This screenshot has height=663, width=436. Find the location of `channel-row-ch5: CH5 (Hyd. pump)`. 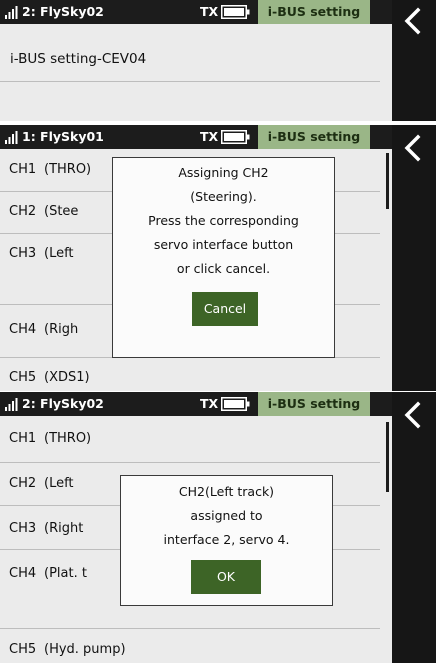

channel-row-ch5: CH5 (Hyd. pump) is located at coordinates (190, 646).